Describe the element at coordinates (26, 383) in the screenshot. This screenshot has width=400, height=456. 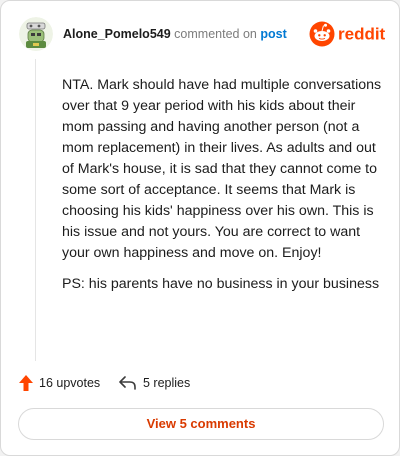
I see `upvote-arrow-icon` at that location.